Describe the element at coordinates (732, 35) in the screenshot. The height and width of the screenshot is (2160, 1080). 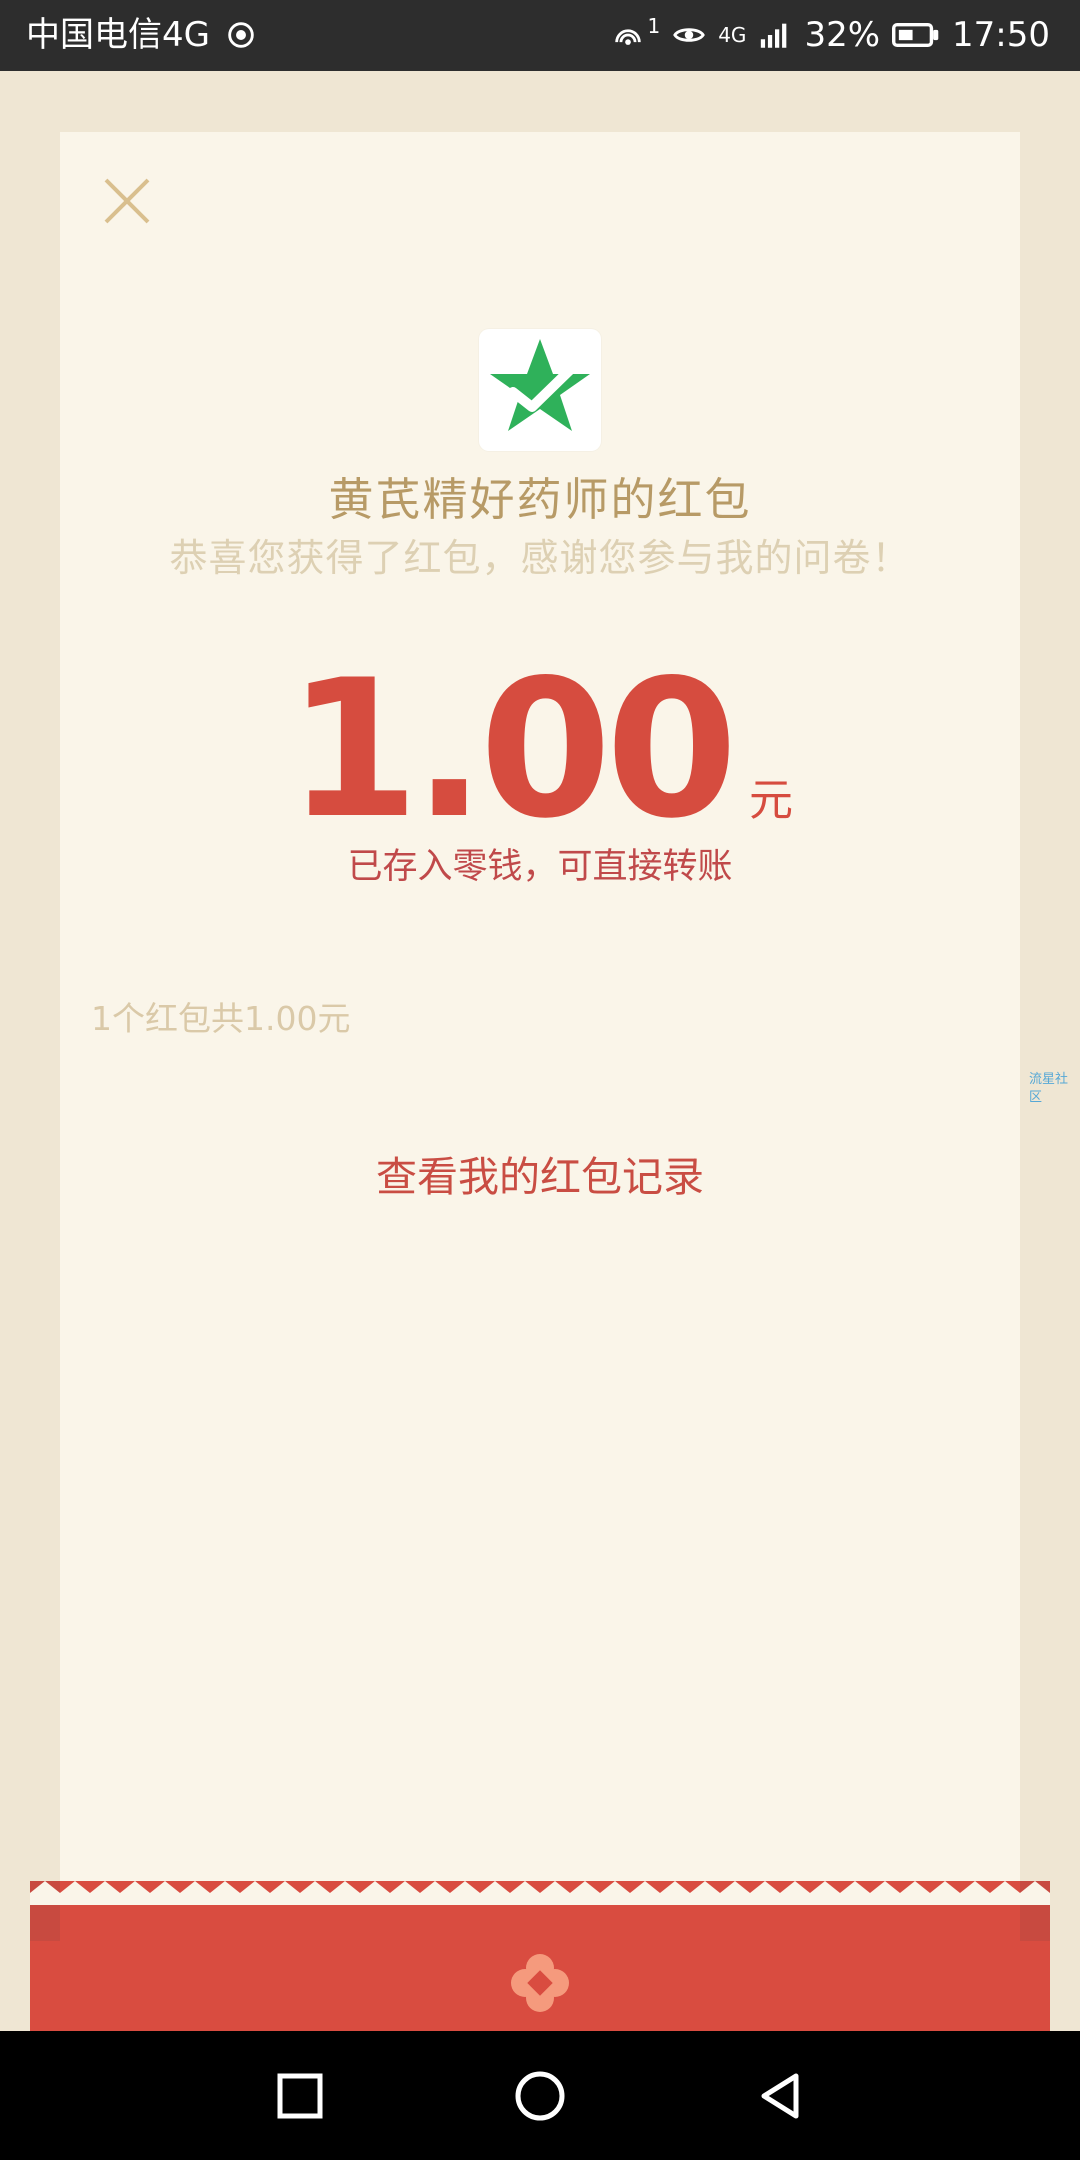
I see `signal-label: 4G` at that location.